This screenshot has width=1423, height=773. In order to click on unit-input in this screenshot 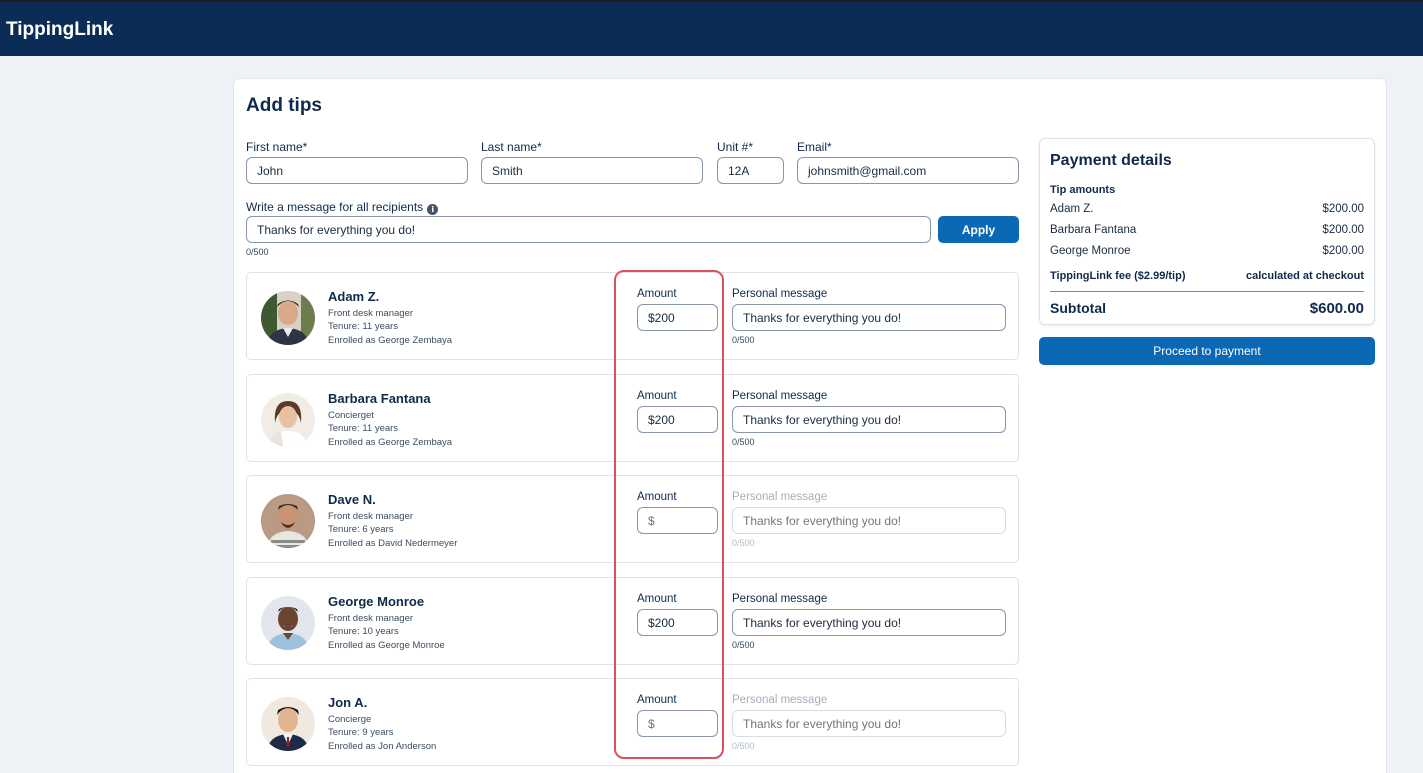, I will do `click(750, 170)`.